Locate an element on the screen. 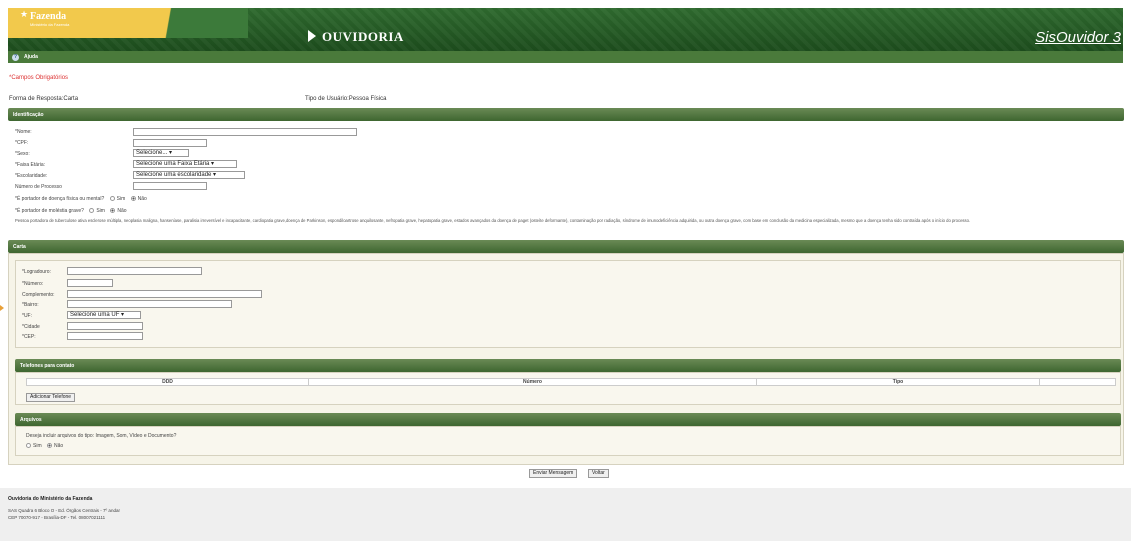  logradouro-label: *Logradouro: is located at coordinates (36, 272).